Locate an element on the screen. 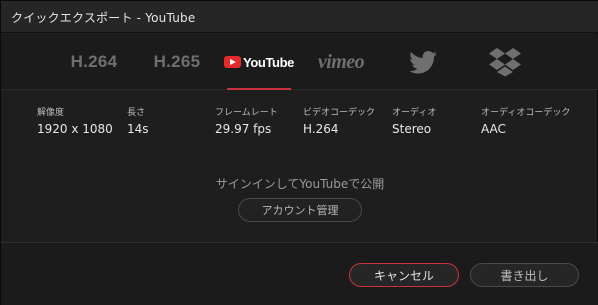 The image size is (598, 305). twitter-bird-icon is located at coordinates (423, 62).